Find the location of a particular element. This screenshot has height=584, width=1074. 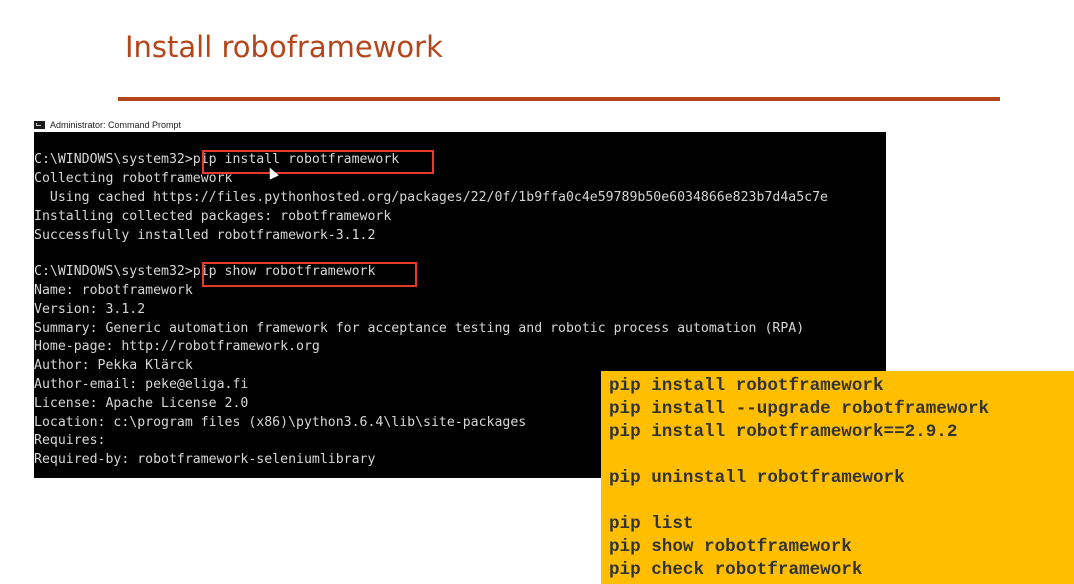

cmd-icon is located at coordinates (39, 125).